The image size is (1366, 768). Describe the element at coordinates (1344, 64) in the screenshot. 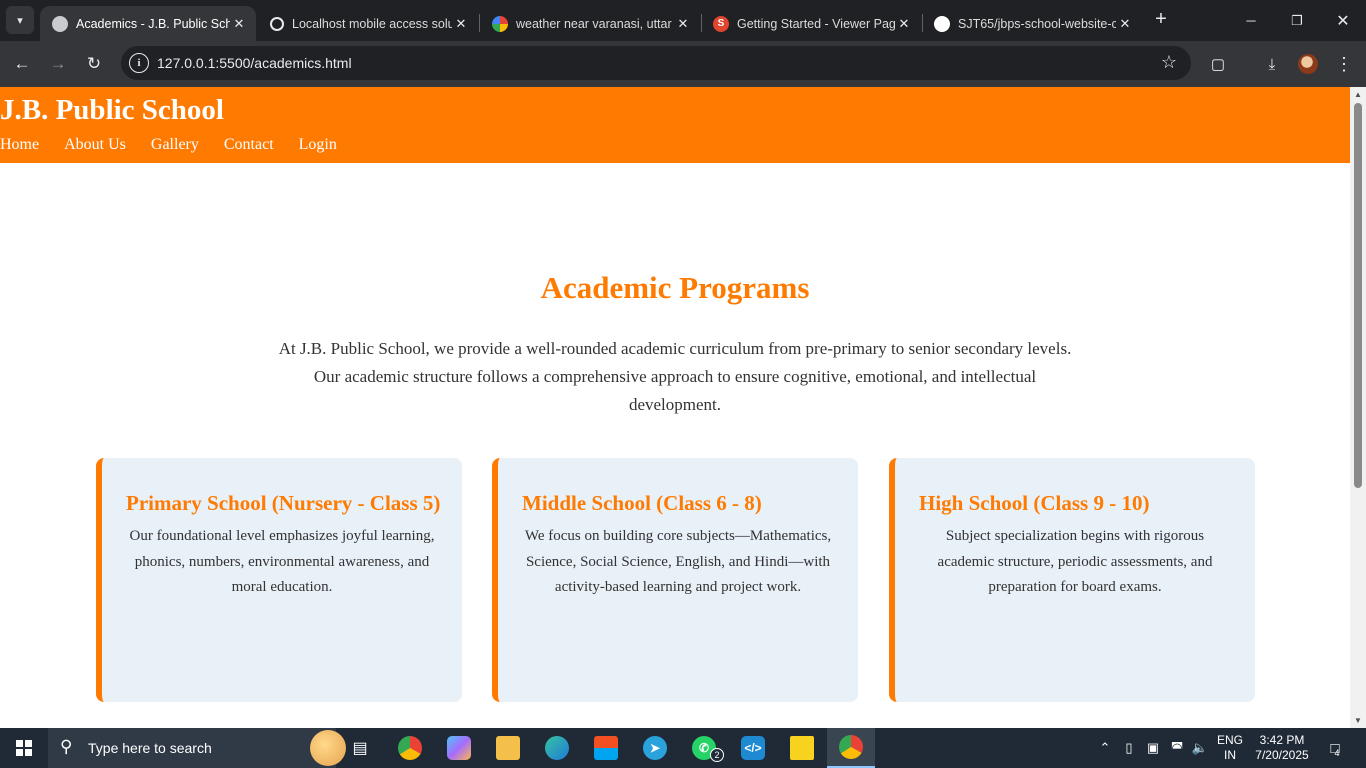

I see `browser-menu-icon: ⋮` at that location.